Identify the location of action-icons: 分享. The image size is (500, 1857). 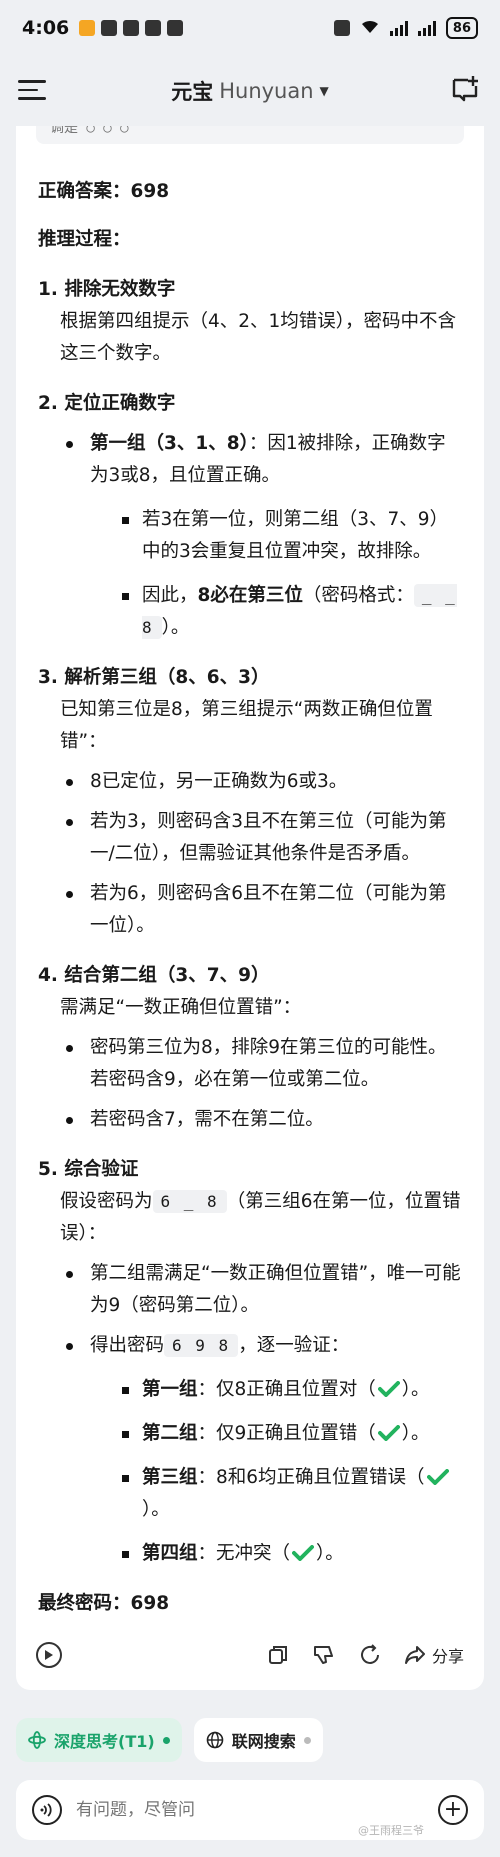
(365, 1655).